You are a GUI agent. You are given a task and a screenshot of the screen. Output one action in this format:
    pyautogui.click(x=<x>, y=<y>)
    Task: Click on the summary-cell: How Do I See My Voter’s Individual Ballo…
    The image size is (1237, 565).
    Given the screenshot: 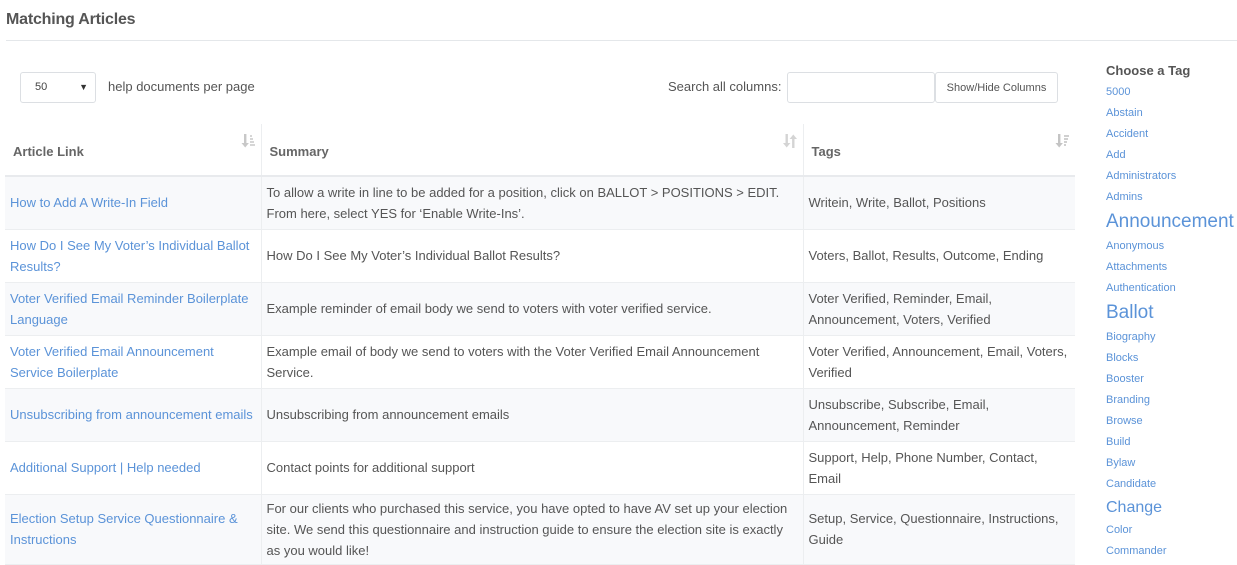 What is the action you would take?
    pyautogui.click(x=531, y=256)
    